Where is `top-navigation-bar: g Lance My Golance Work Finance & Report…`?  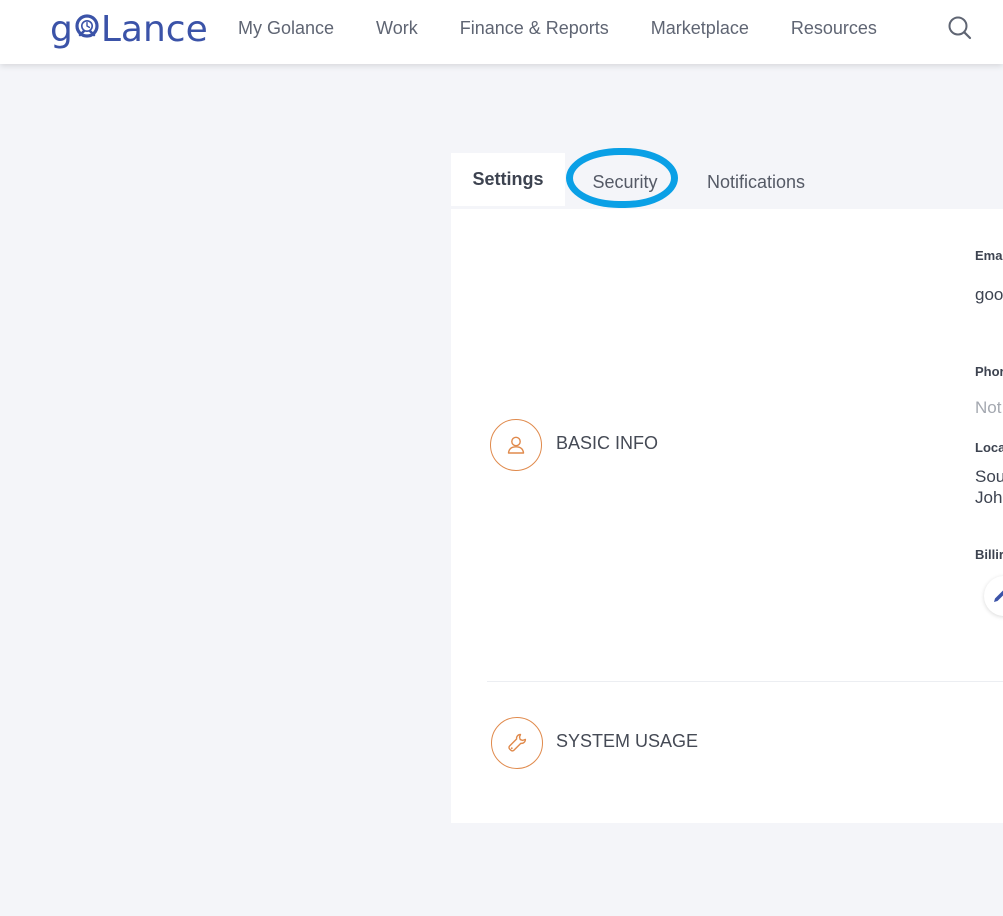 top-navigation-bar: g Lance My Golance Work Finance & Report… is located at coordinates (501, 32).